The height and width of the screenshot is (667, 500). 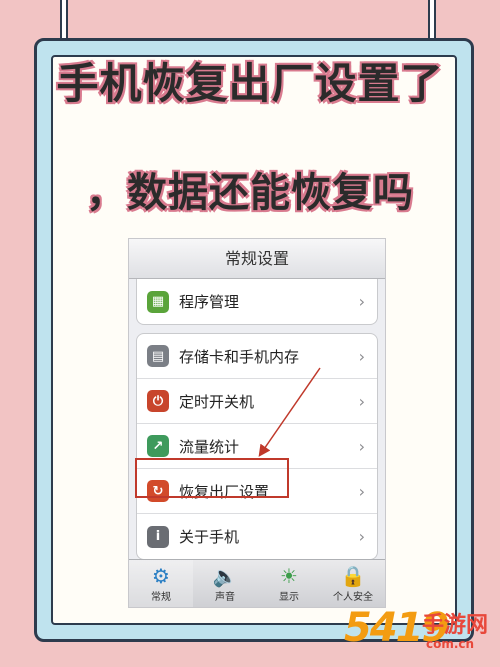 I want to click on watermark-url: com.cn, so click(x=450, y=644).